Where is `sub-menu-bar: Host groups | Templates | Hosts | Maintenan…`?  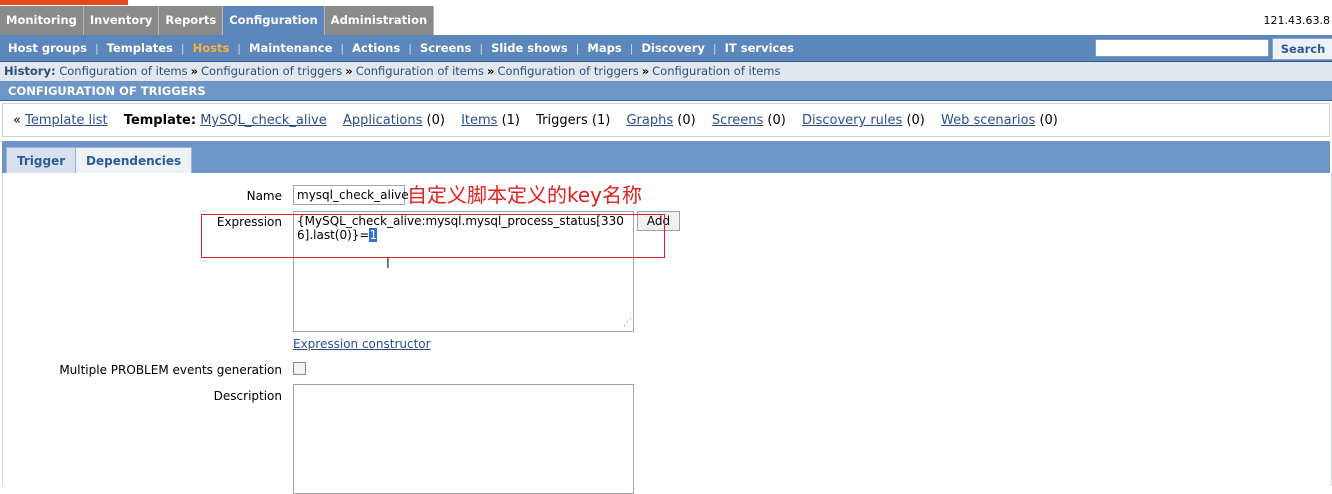
sub-menu-bar: Host groups | Templates | Hosts | Maintenan… is located at coordinates (666, 48).